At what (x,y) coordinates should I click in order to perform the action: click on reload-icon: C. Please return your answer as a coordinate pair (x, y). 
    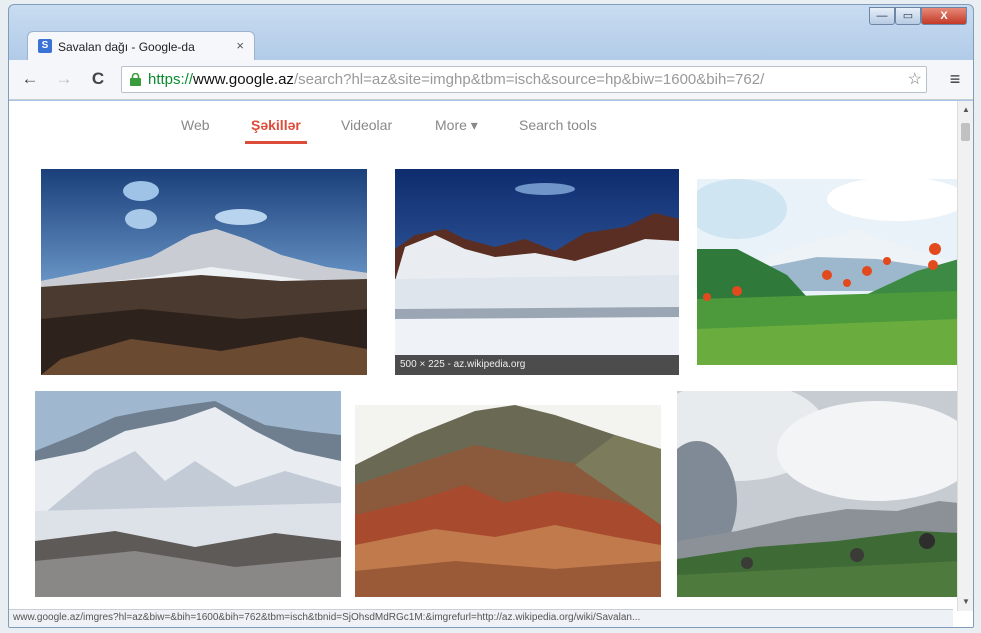
    Looking at the image, I should click on (98, 79).